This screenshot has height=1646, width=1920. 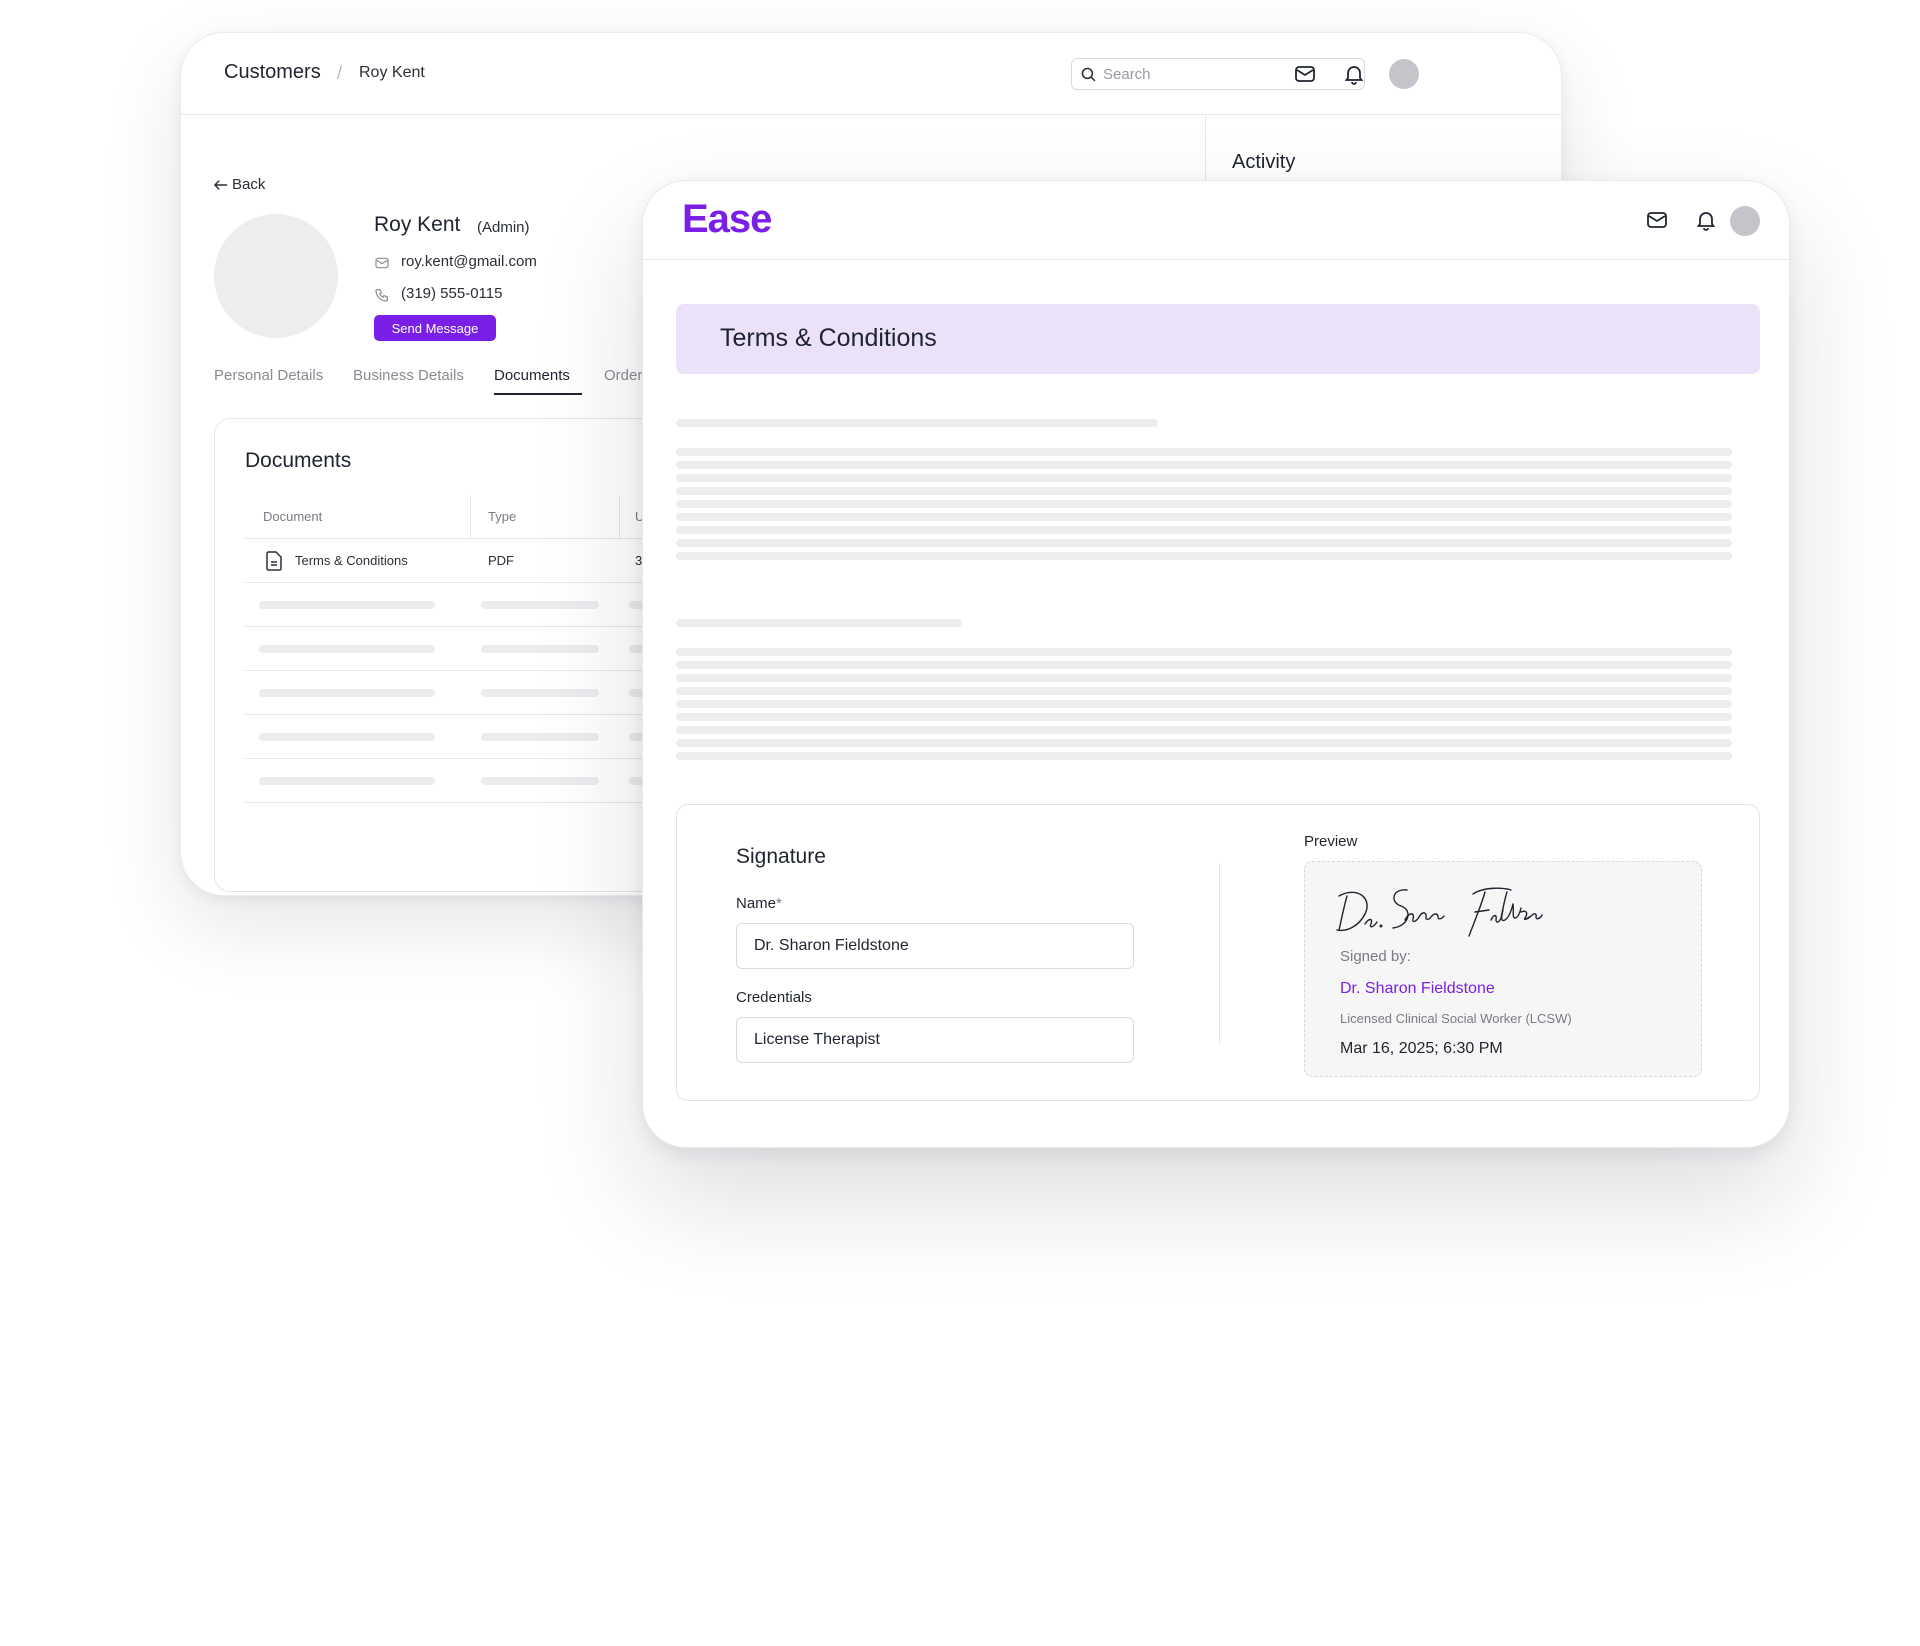 I want to click on required-mark: *, so click(x=779, y=903).